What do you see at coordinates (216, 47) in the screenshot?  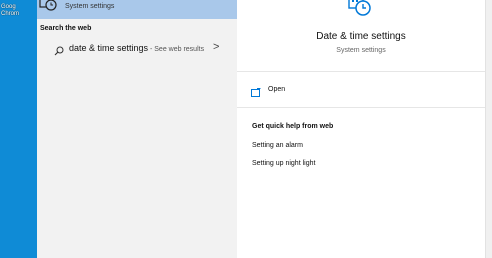 I see `chevron-right-icon: >` at bounding box center [216, 47].